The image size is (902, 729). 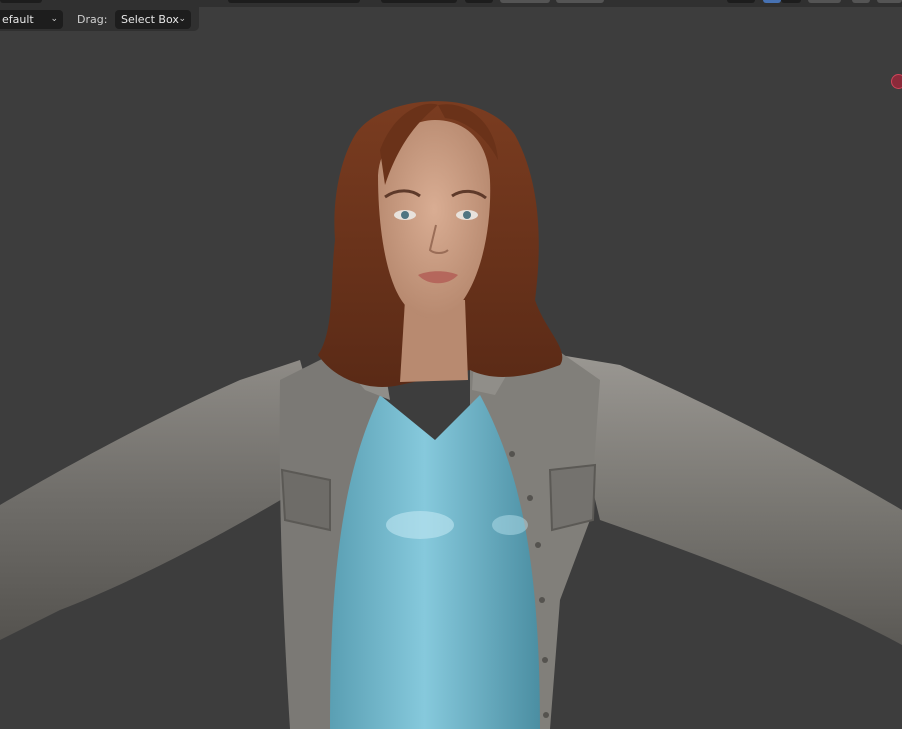 What do you see at coordinates (405, 215) in the screenshot?
I see `left-iris` at bounding box center [405, 215].